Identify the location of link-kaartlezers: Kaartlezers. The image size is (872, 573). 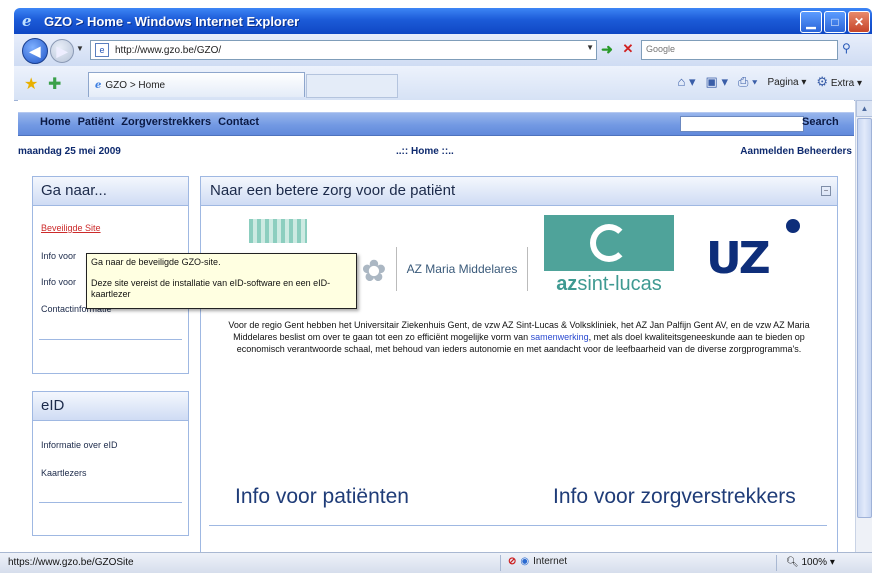
(64, 473).